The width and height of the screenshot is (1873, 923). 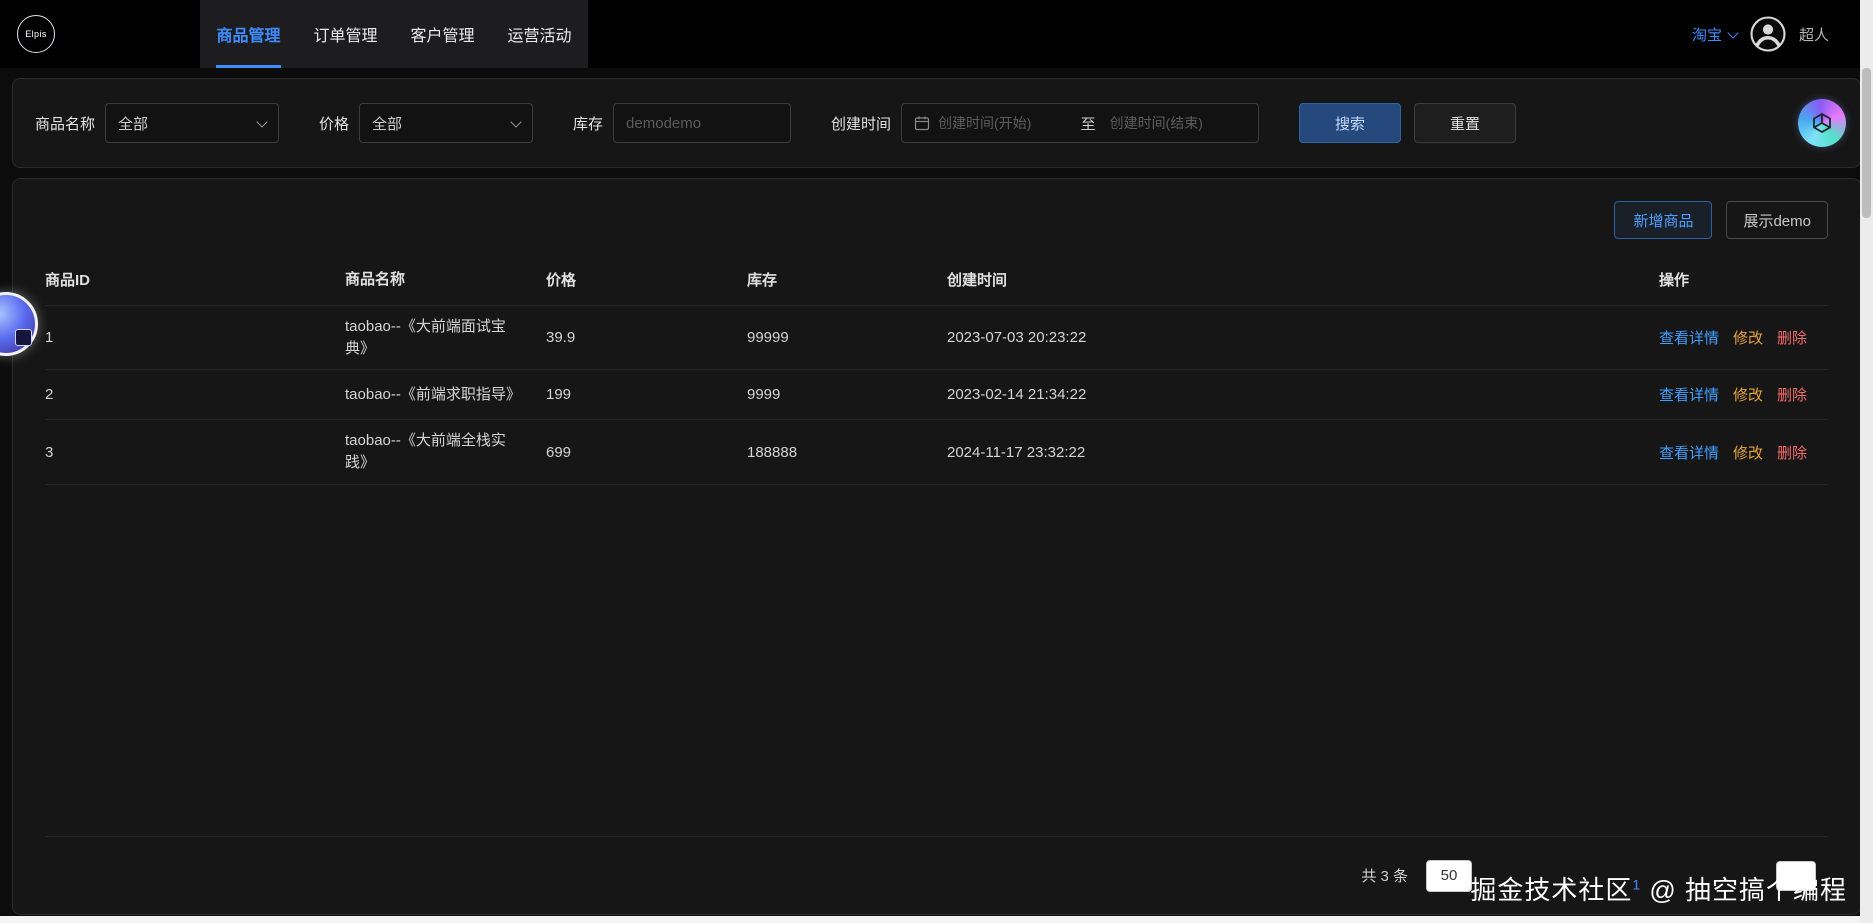 I want to click on project-select-value: 淘宝, so click(x=1706, y=35).